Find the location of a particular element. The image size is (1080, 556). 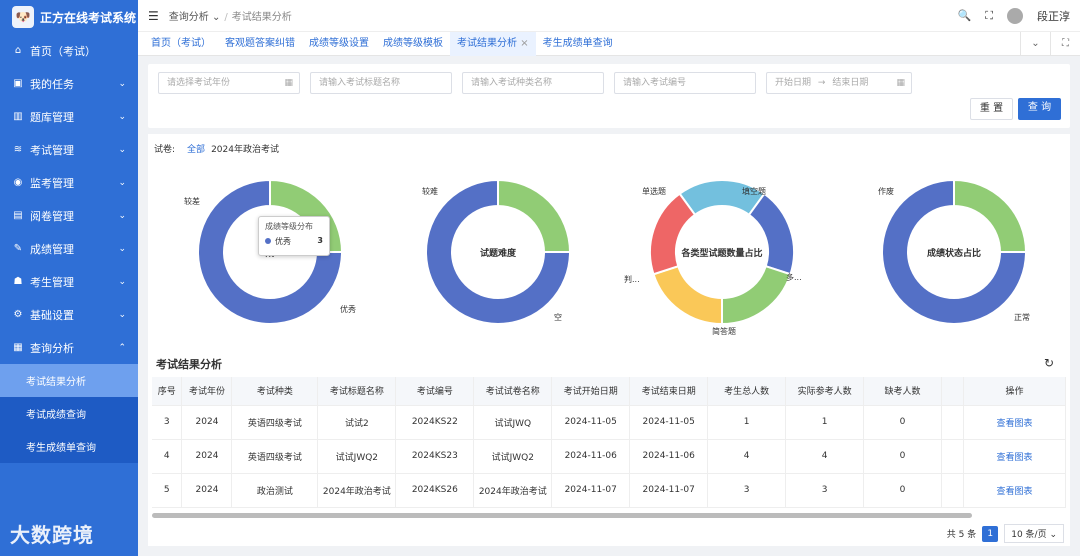

edit-icon: ✎ is located at coordinates (18, 248).